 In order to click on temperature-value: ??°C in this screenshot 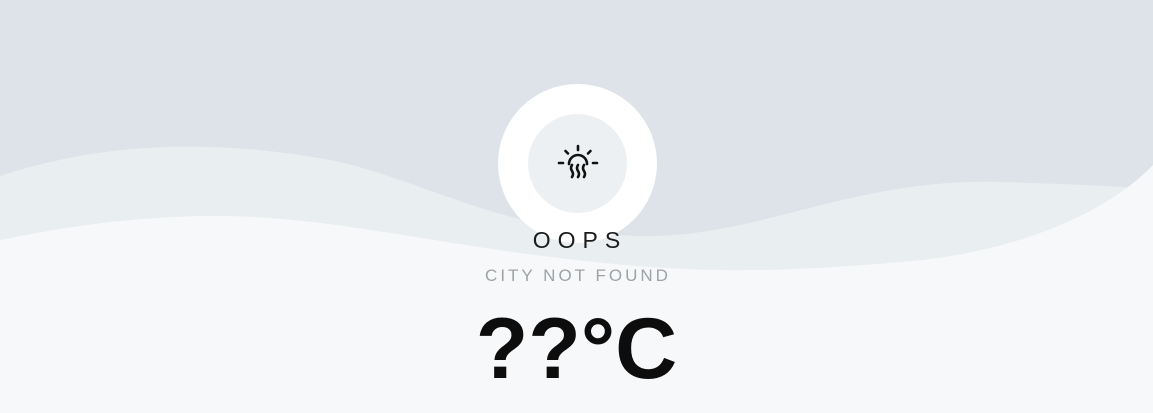, I will do `click(576, 349)`.